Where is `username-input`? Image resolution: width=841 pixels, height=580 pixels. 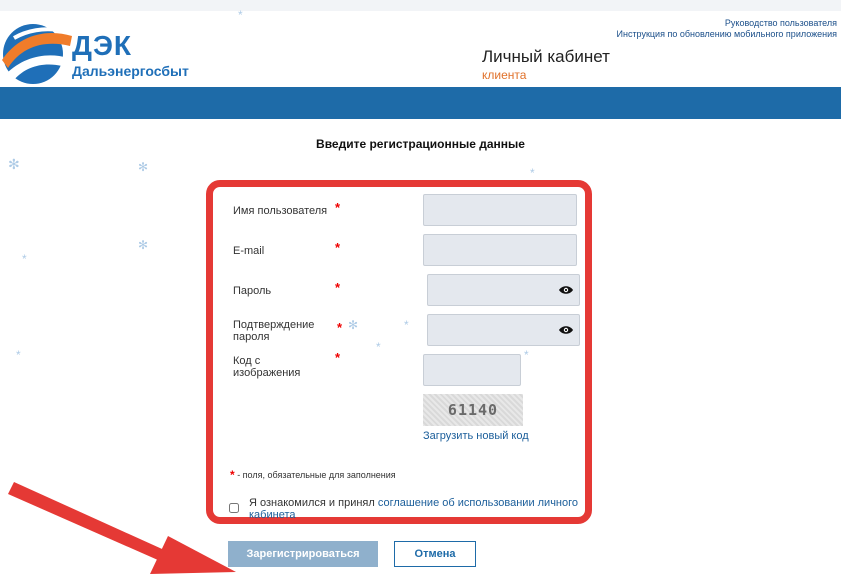
username-input is located at coordinates (500, 210).